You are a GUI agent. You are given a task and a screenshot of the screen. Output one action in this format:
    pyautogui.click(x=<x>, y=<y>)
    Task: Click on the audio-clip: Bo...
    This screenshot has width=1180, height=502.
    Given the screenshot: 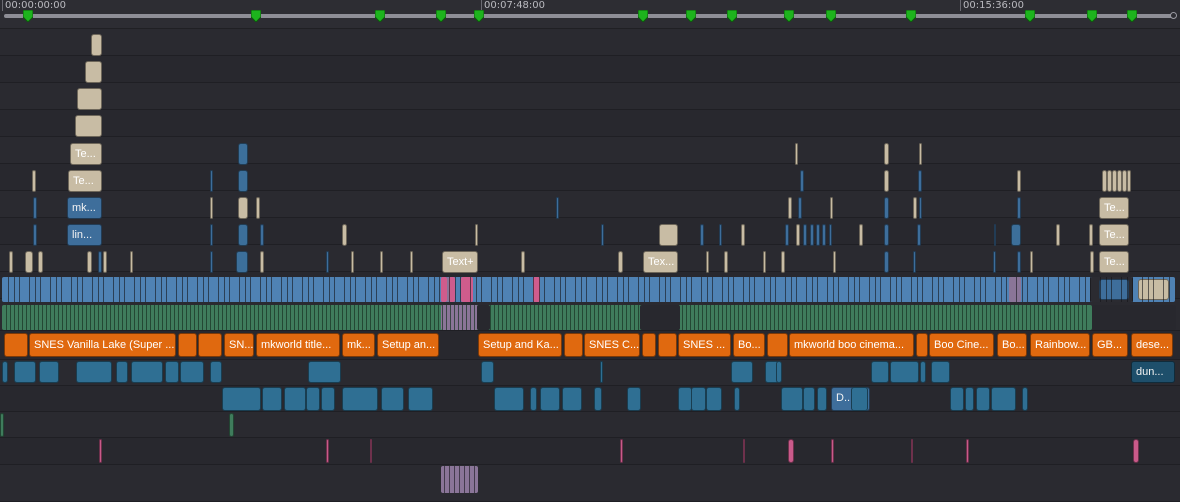 What is the action you would take?
    pyautogui.click(x=749, y=345)
    